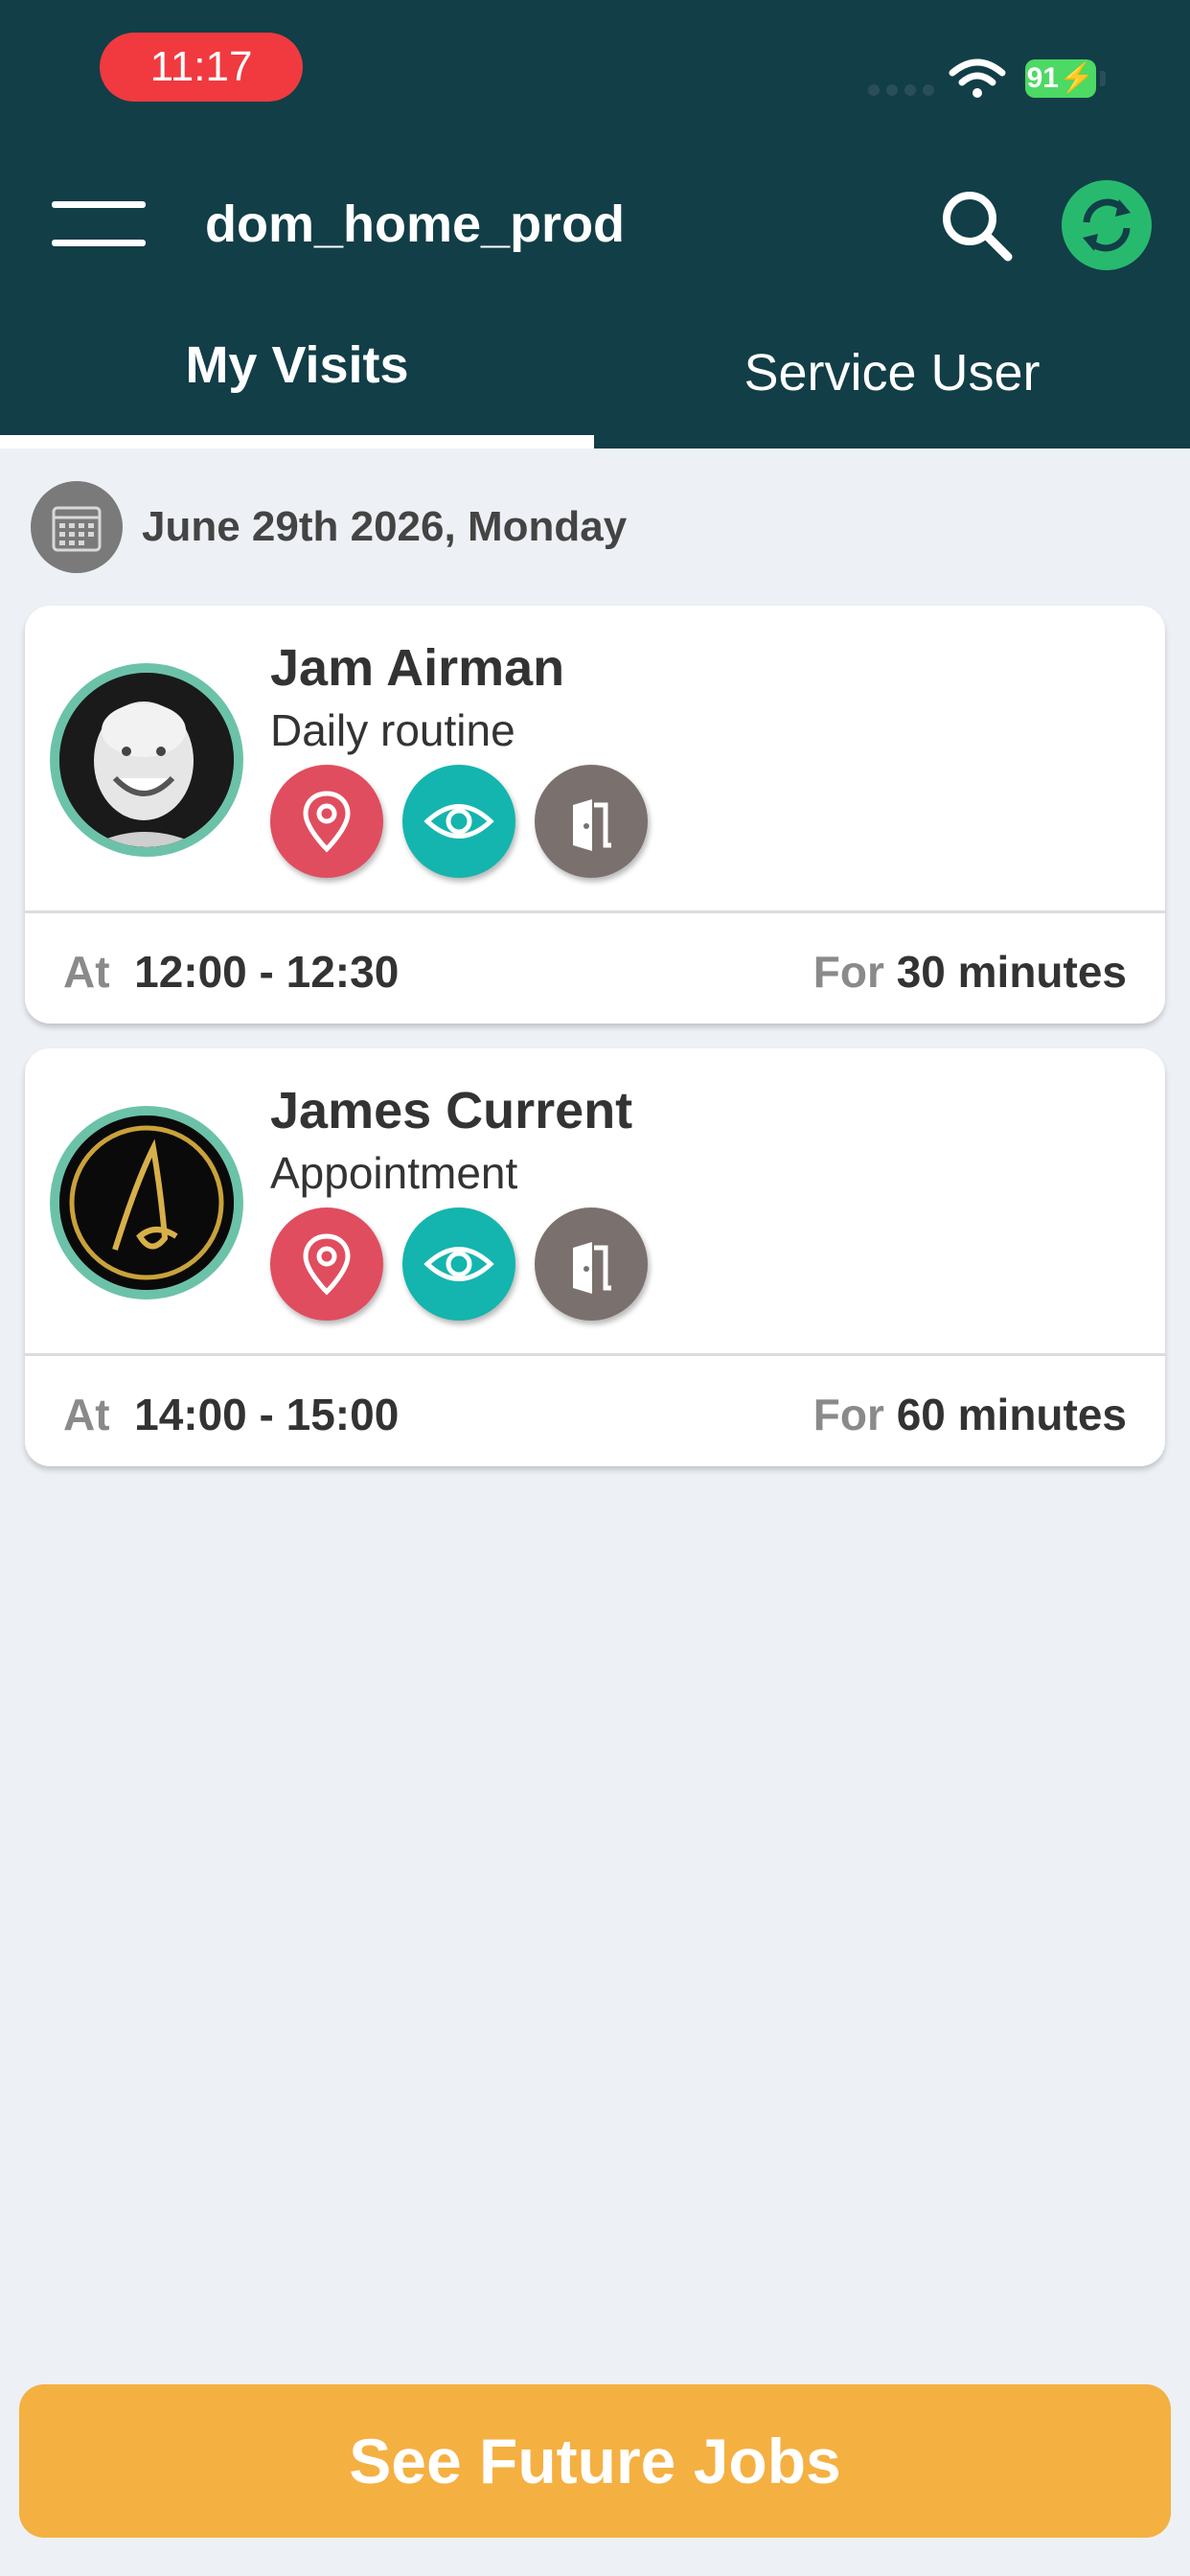 The width and height of the screenshot is (1190, 2576). What do you see at coordinates (418, 668) in the screenshot?
I see `service-user-name: Jam Airman` at bounding box center [418, 668].